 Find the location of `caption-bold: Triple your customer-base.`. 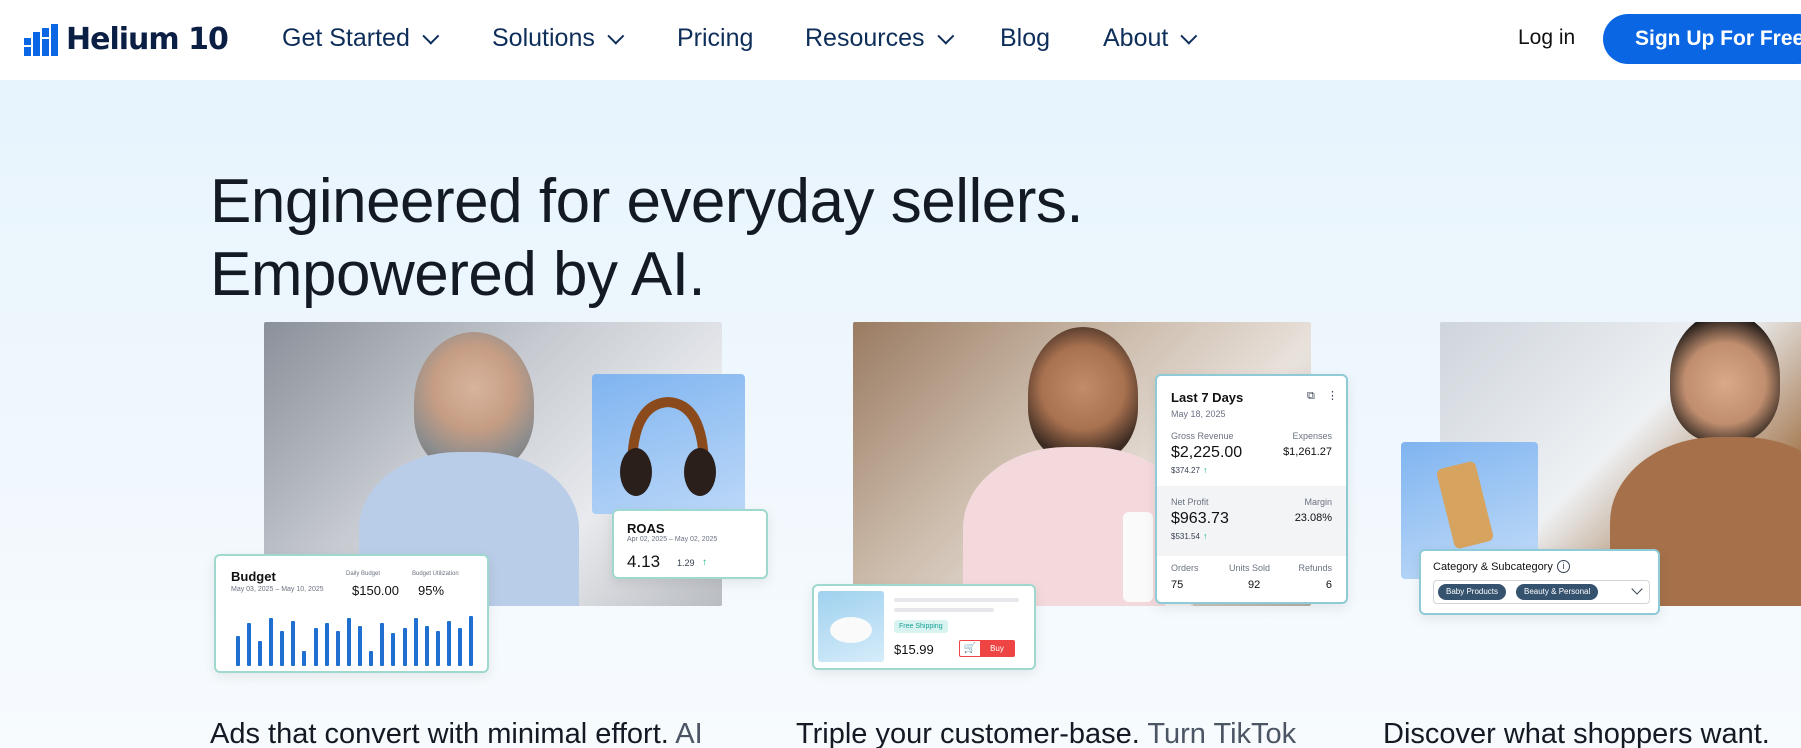

caption-bold: Triple your customer-base. is located at coordinates (968, 733).